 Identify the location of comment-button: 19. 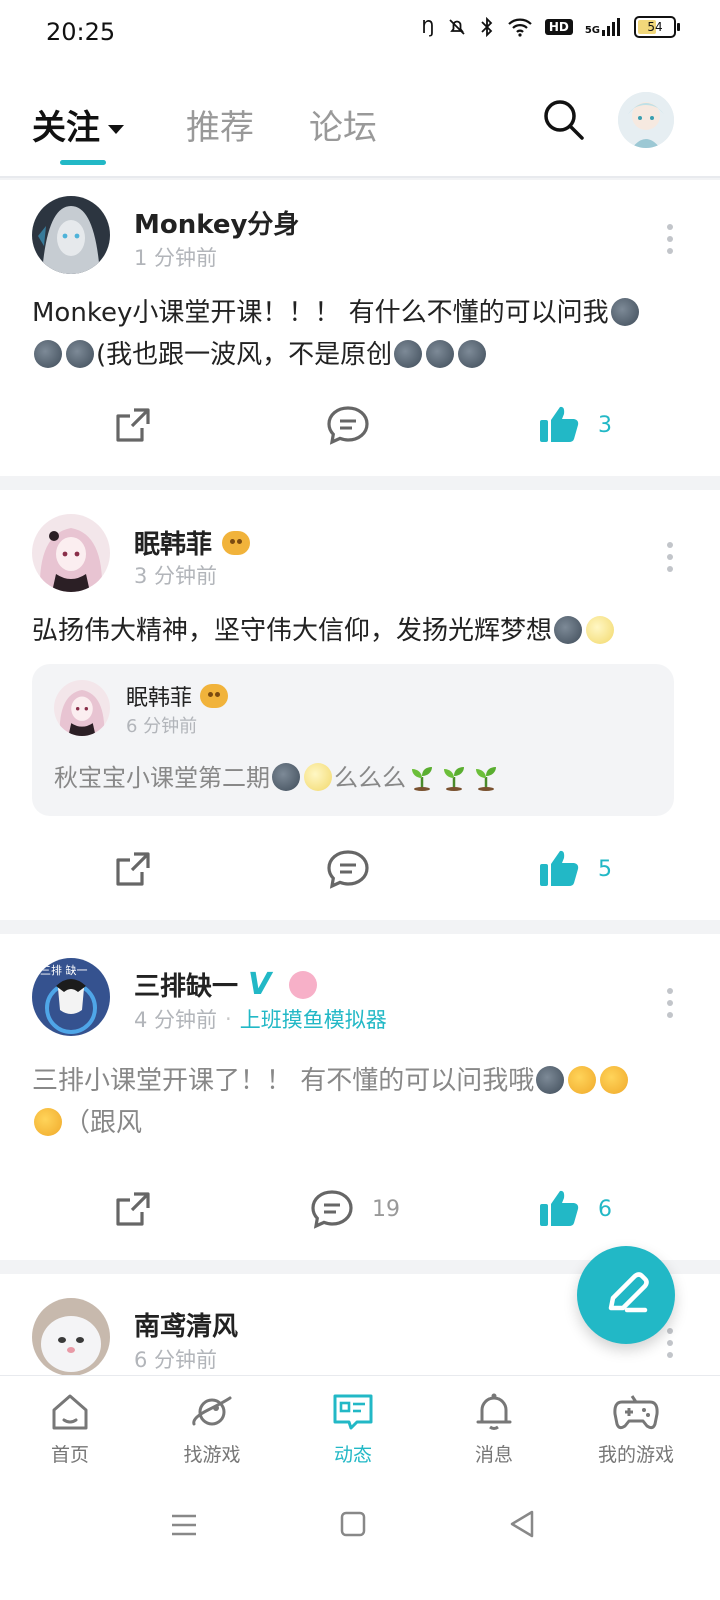
(355, 1209).